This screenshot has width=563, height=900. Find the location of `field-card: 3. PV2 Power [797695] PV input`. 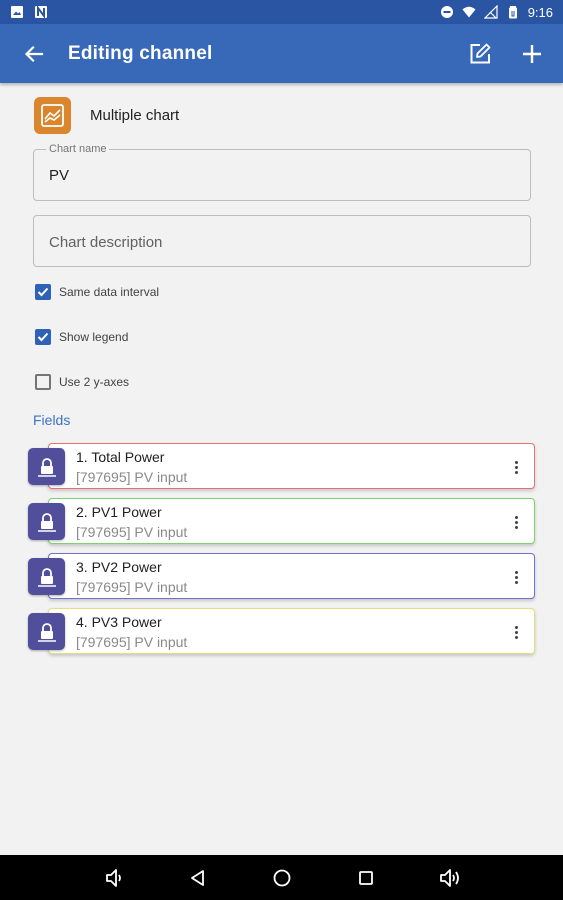

field-card: 3. PV2 Power [797695] PV input is located at coordinates (291, 576).